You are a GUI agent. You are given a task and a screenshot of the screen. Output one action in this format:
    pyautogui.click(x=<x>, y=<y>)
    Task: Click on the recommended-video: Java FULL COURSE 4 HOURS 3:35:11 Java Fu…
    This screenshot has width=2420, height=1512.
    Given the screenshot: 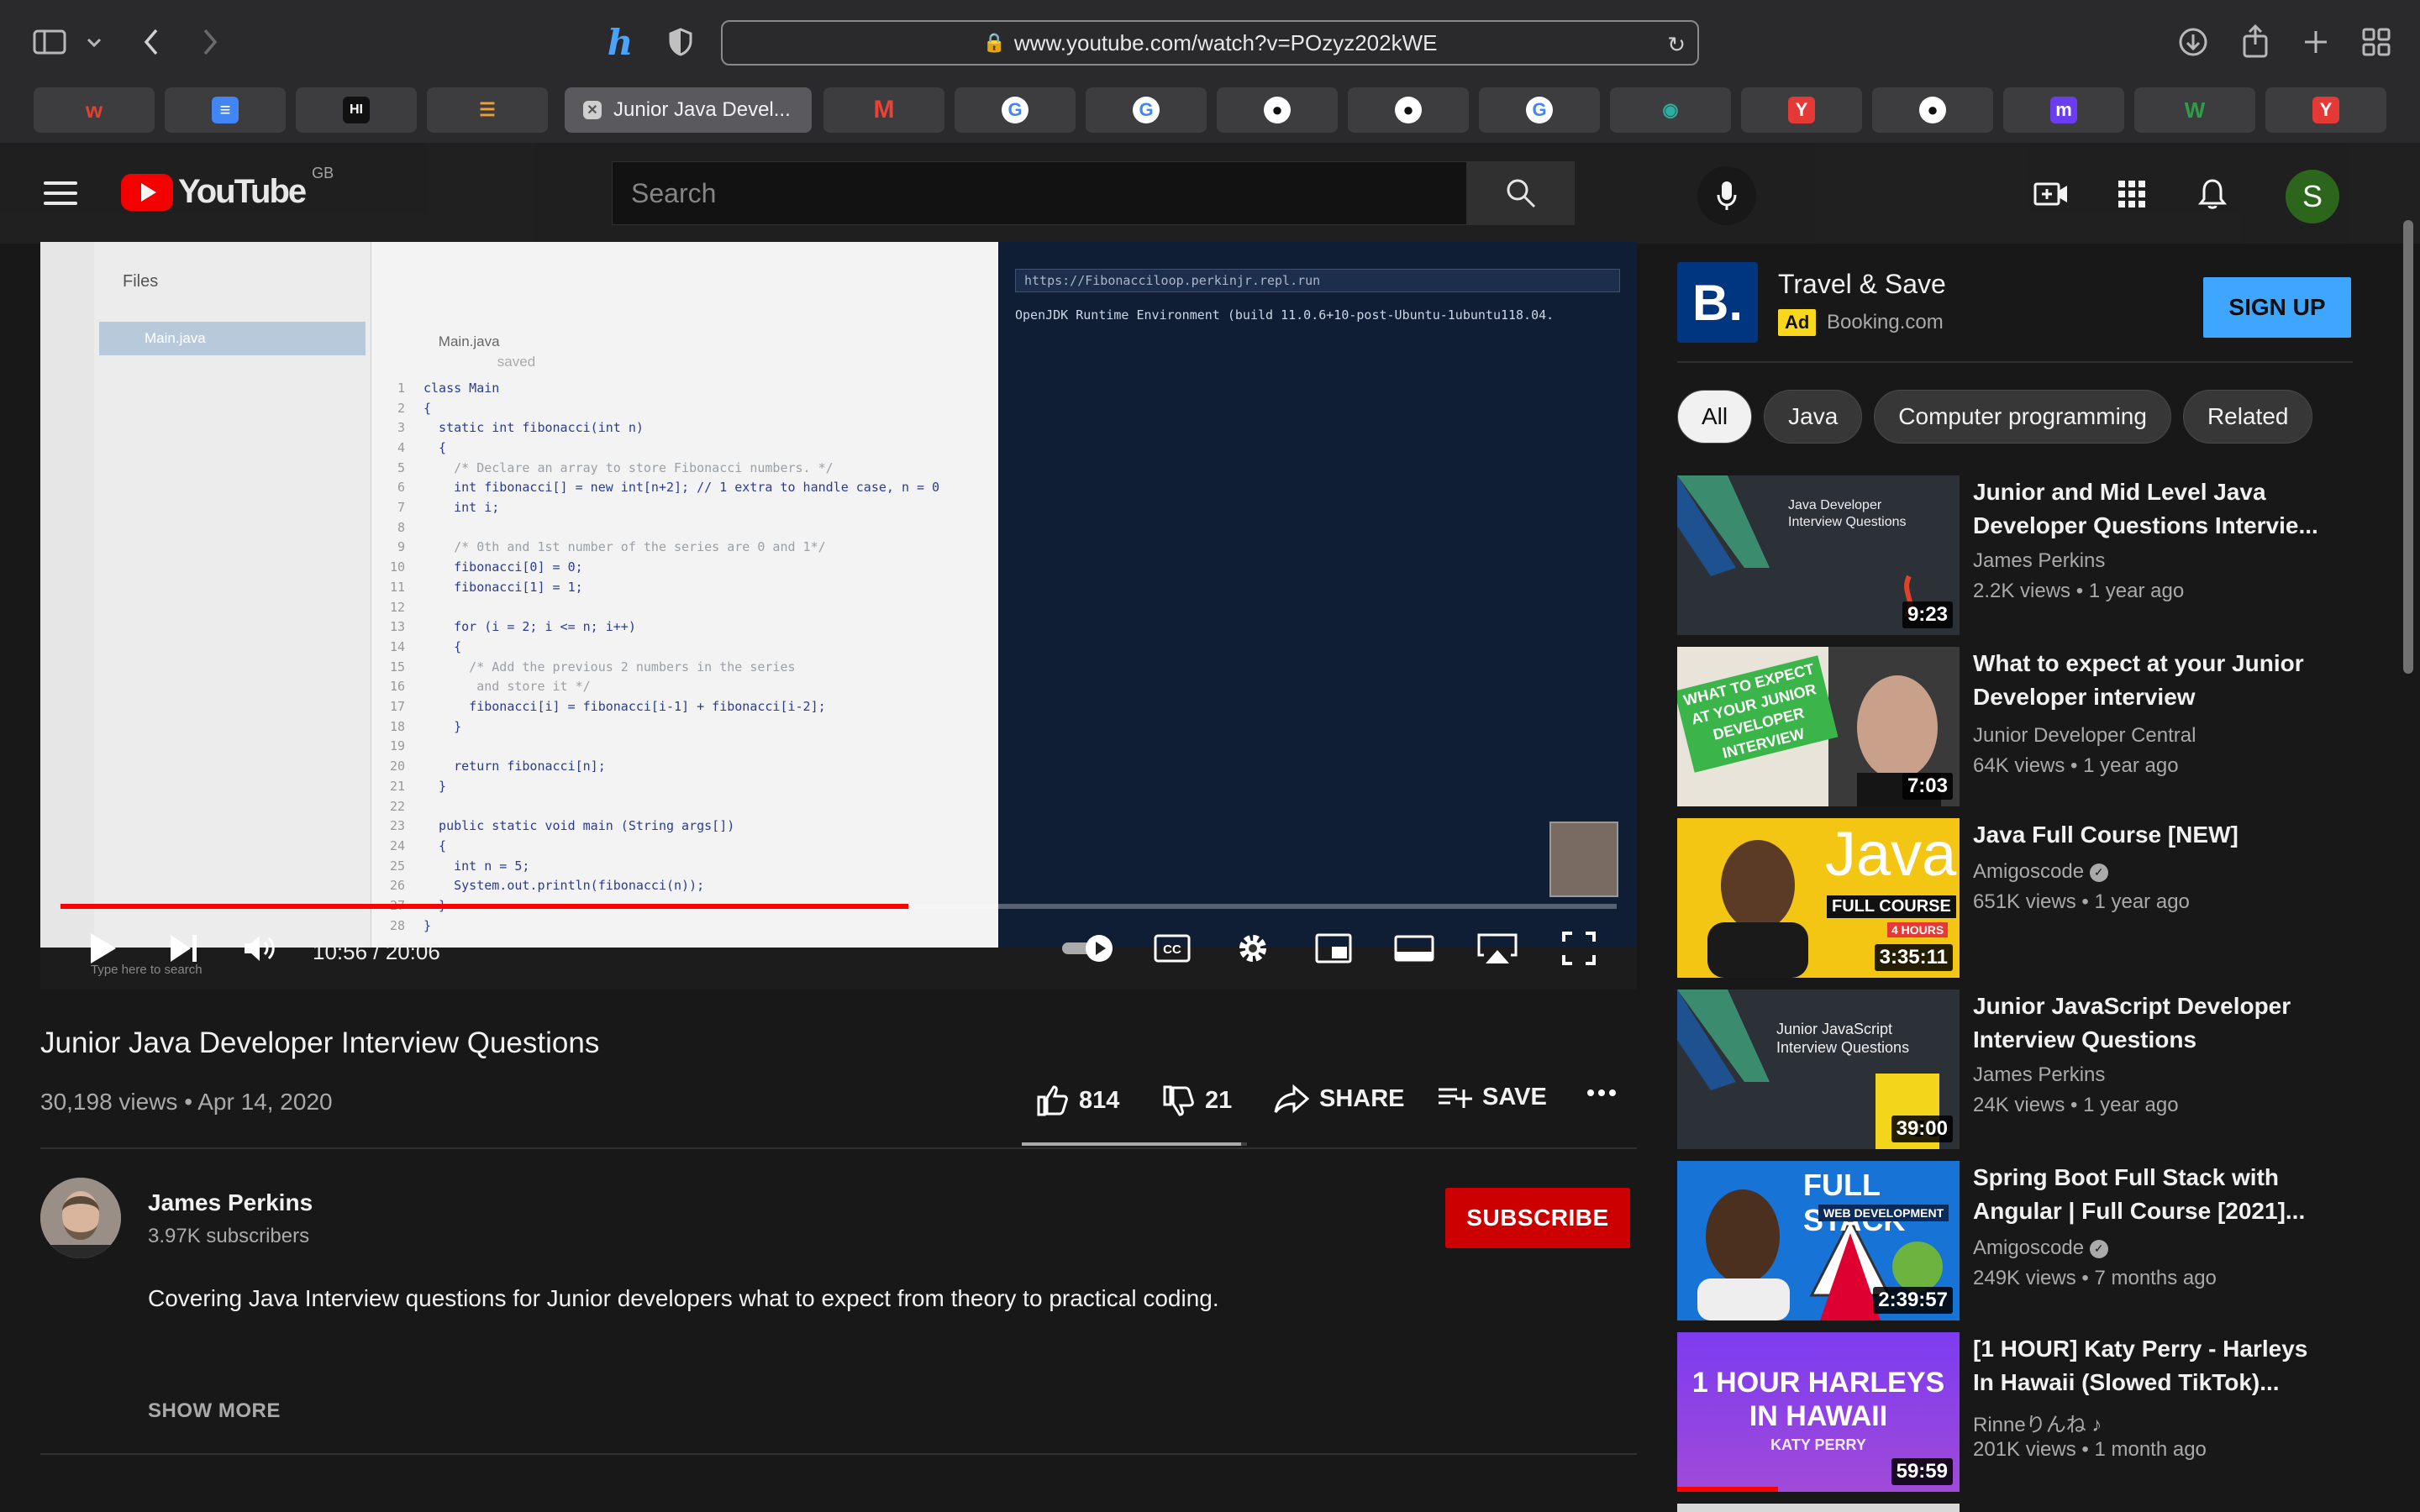 What is the action you would take?
    pyautogui.click(x=2015, y=898)
    